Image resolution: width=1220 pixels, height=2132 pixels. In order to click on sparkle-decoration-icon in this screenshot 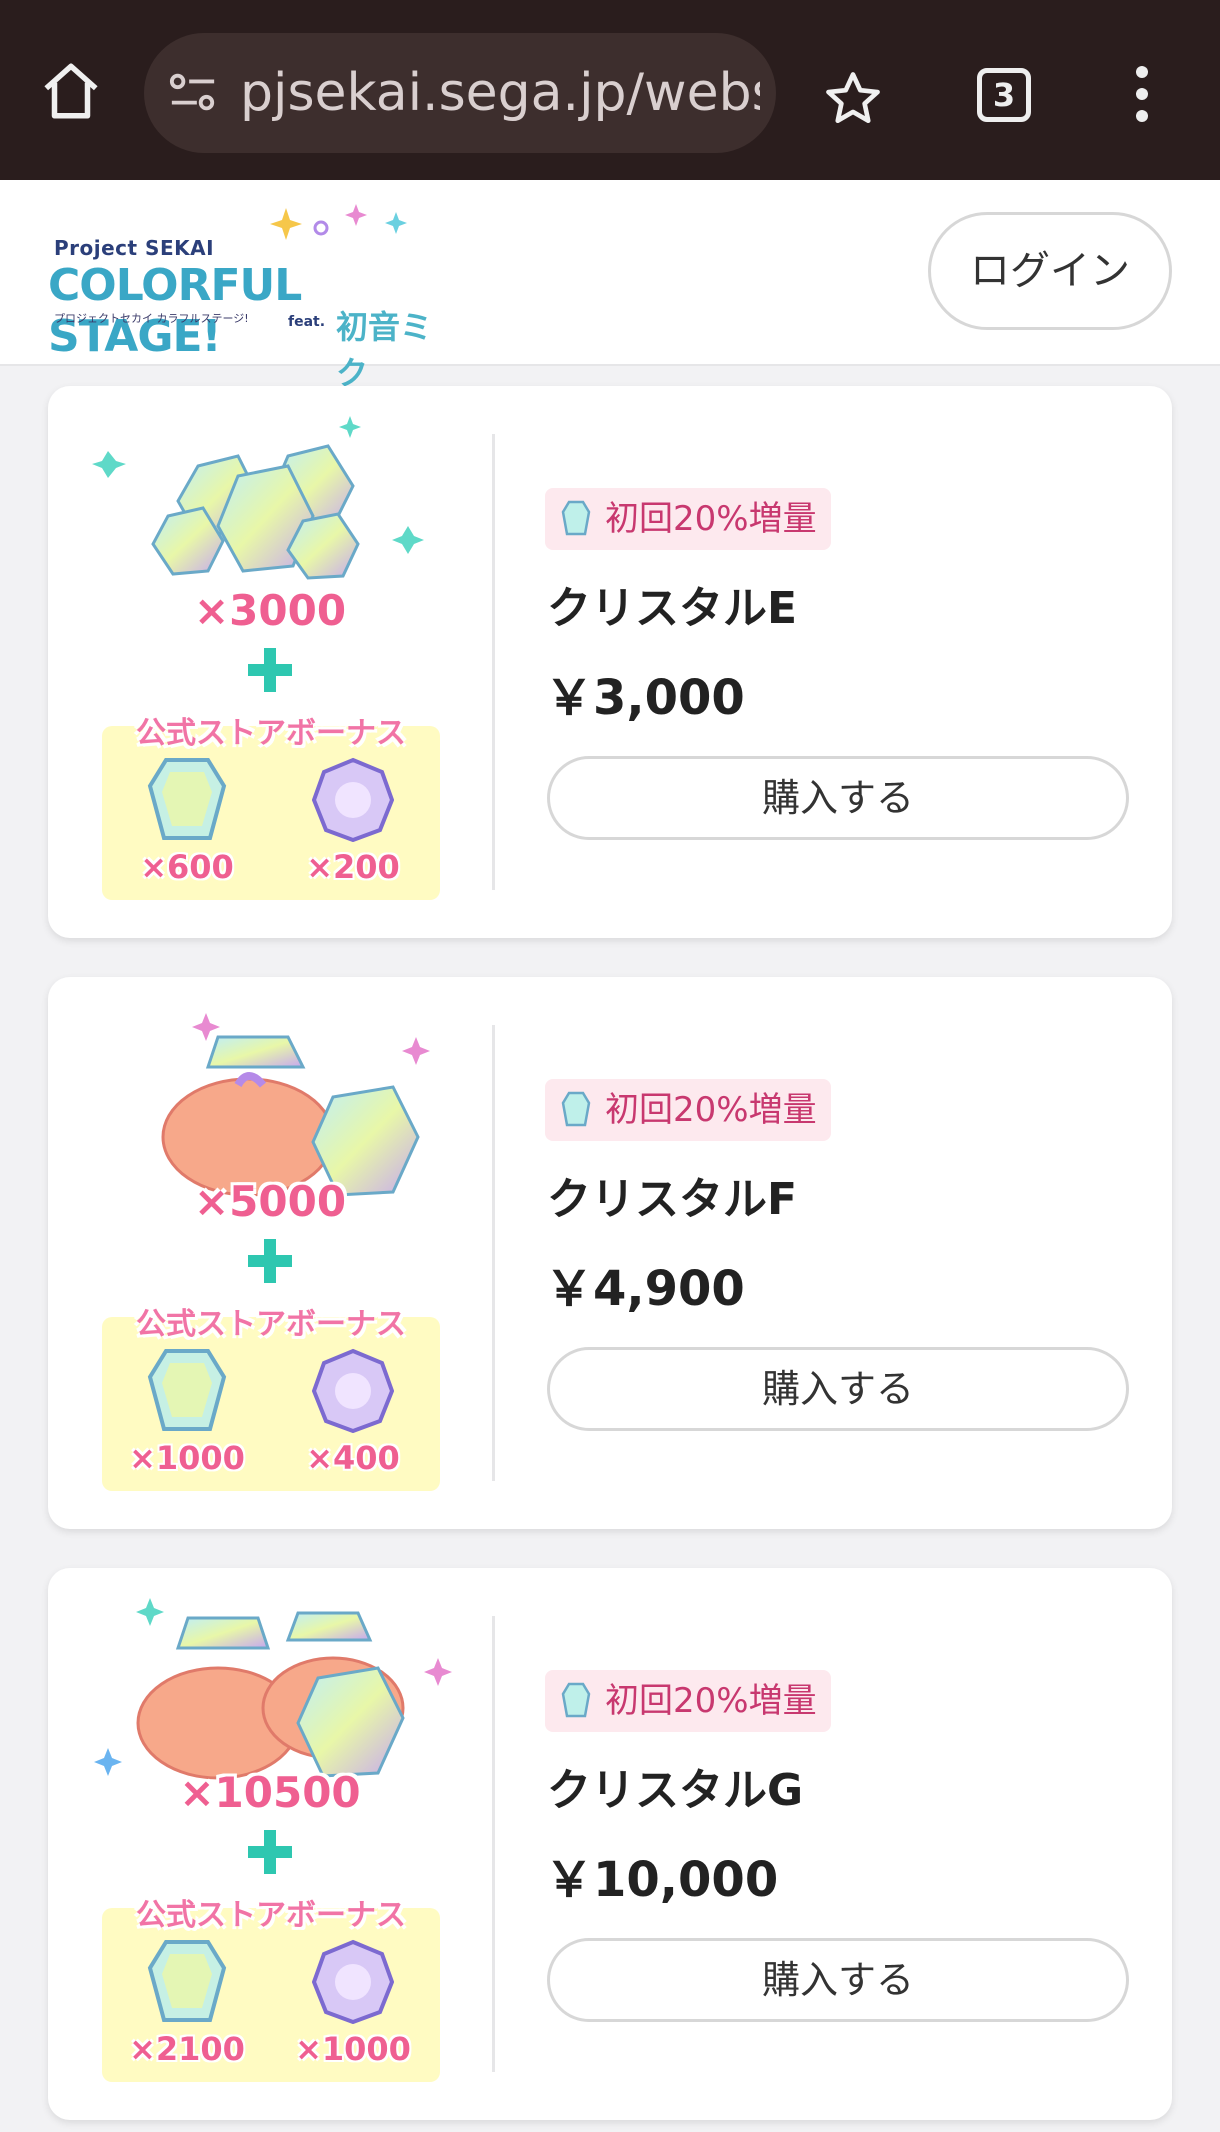, I will do `click(338, 222)`.